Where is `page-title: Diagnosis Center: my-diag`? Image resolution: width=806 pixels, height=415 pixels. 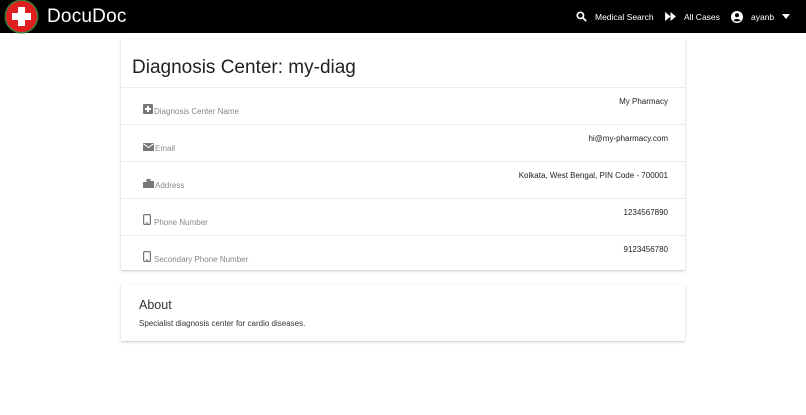 page-title: Diagnosis Center: my-diag is located at coordinates (244, 67).